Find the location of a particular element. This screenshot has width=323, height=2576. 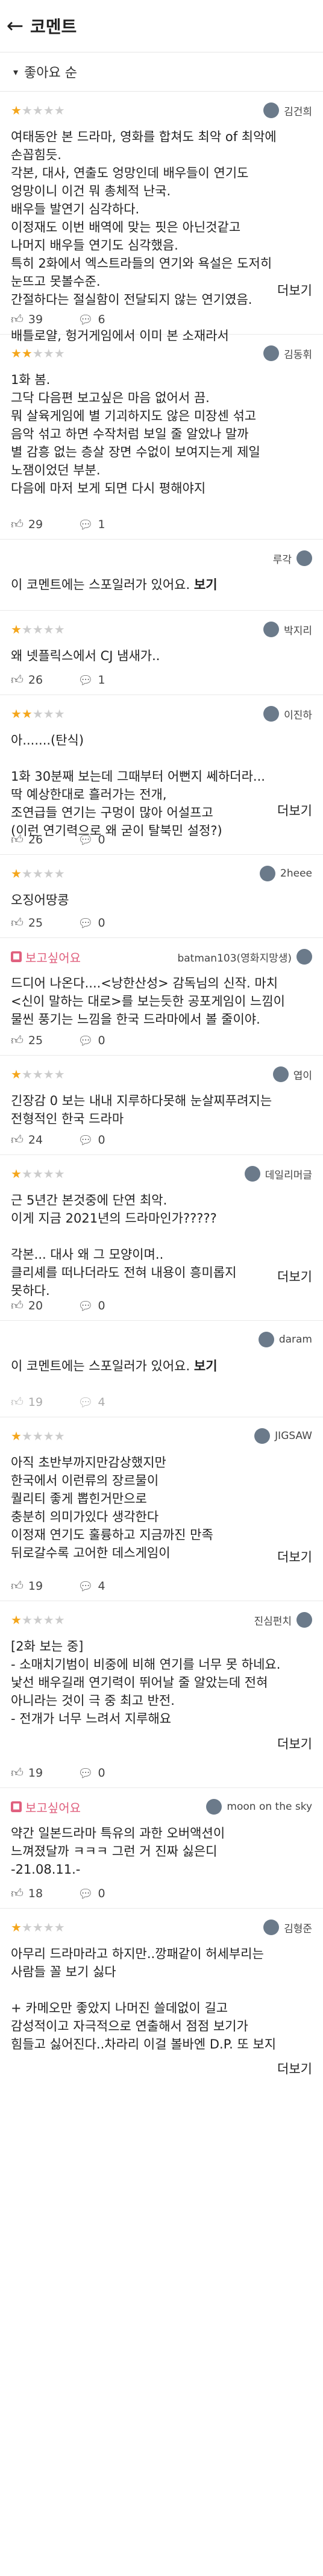

username: moon on the sky is located at coordinates (269, 1807).